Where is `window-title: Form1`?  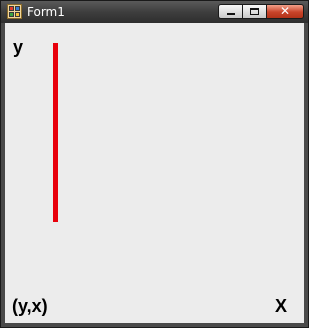 window-title: Form1 is located at coordinates (46, 12).